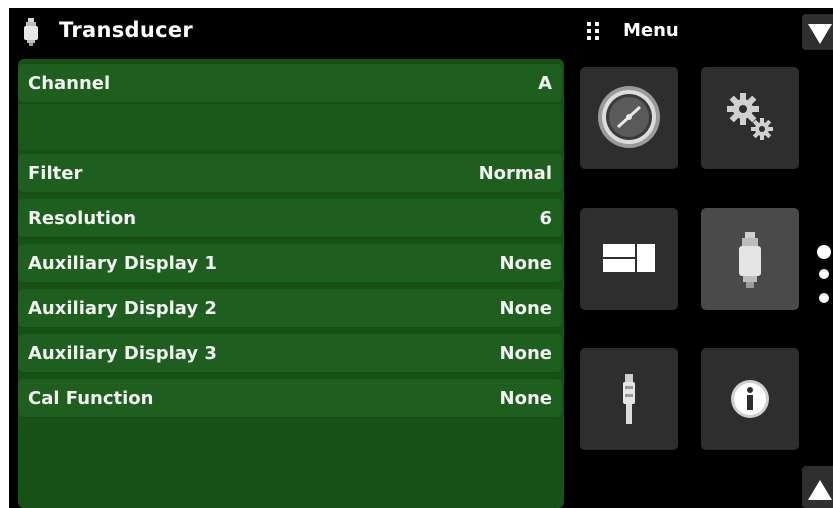  Describe the element at coordinates (126, 30) in the screenshot. I see `page-title: Transducer` at that location.